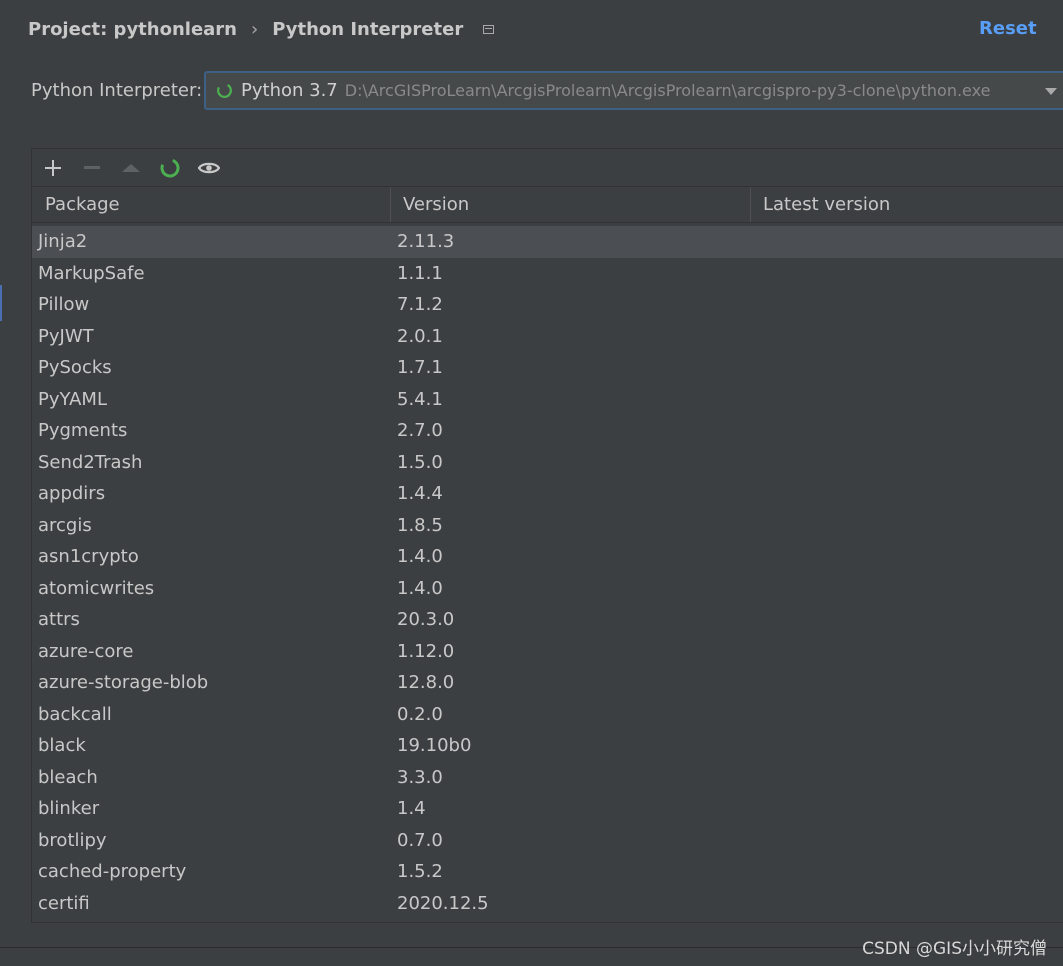 The image size is (1063, 966). I want to click on package-name-cell: Pillow, so click(64, 304).